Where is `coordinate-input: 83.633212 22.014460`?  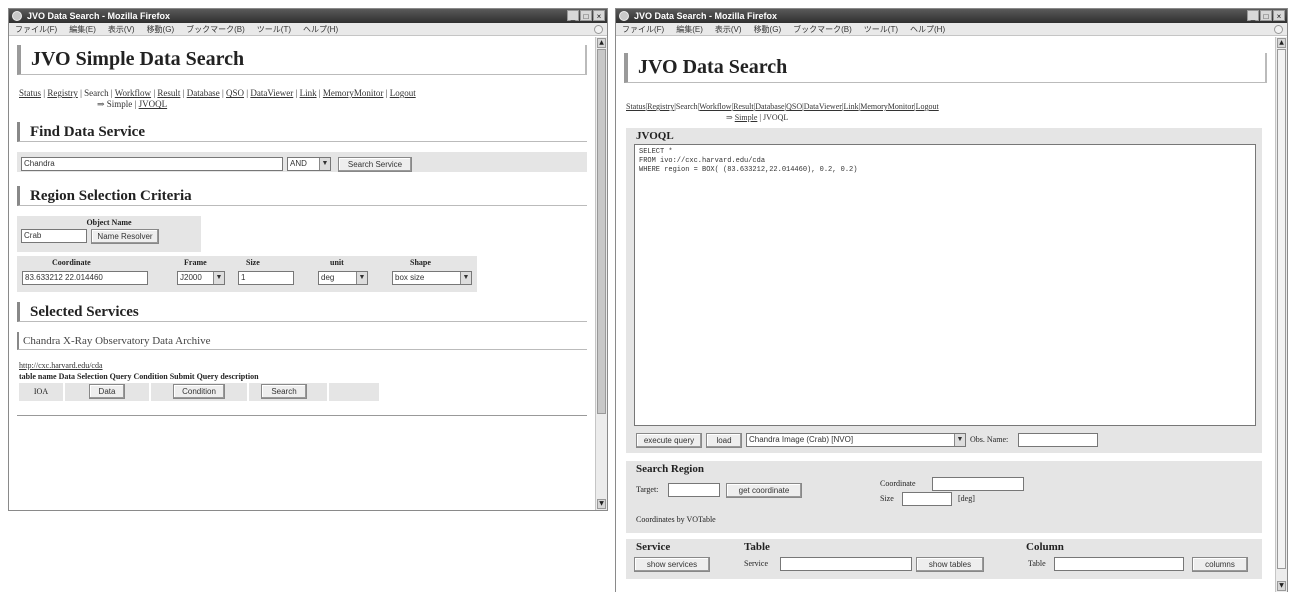 coordinate-input: 83.633212 22.014460 is located at coordinates (85, 278).